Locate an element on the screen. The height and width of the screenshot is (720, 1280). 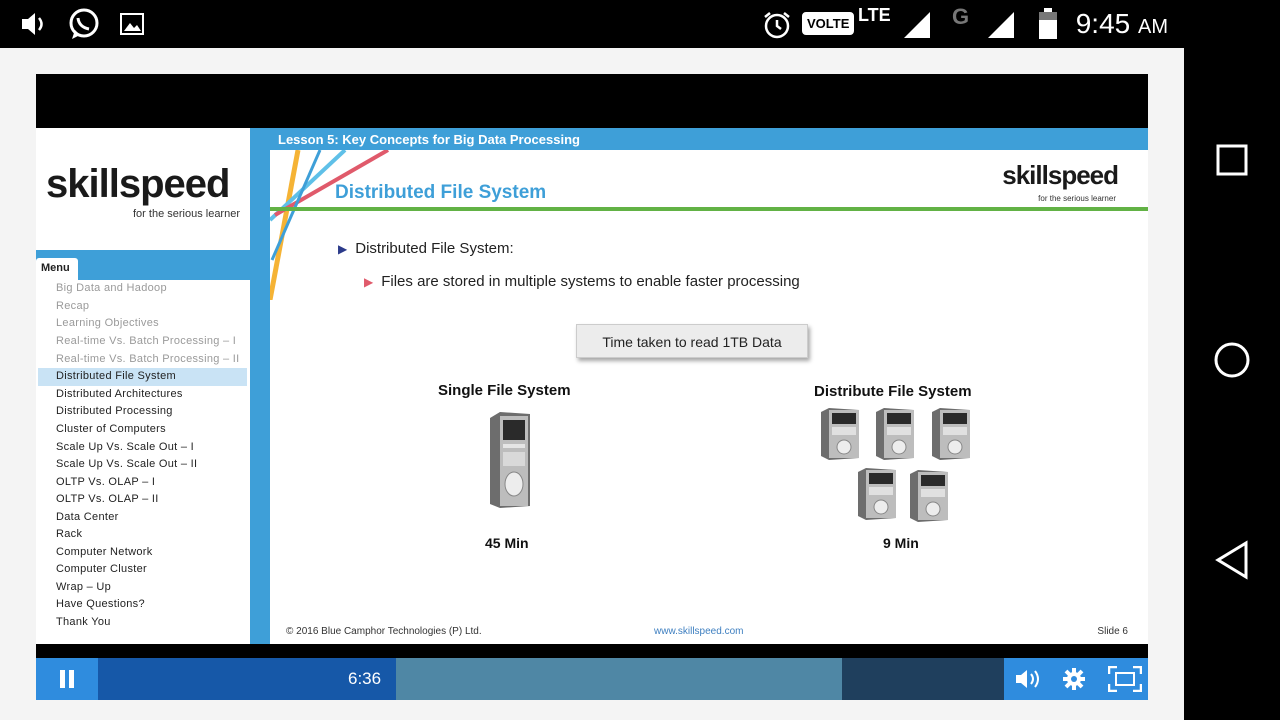
right-controls is located at coordinates (1076, 679).